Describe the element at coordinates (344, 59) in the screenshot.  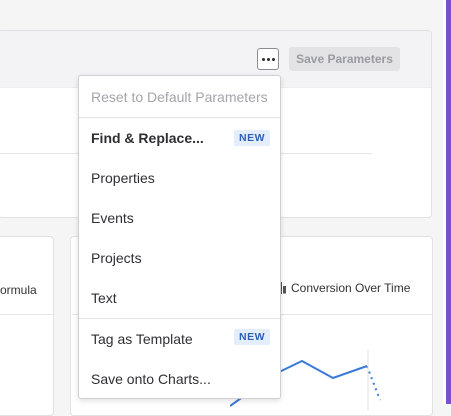
I see `save-parameters-button: Save Parameters` at that location.